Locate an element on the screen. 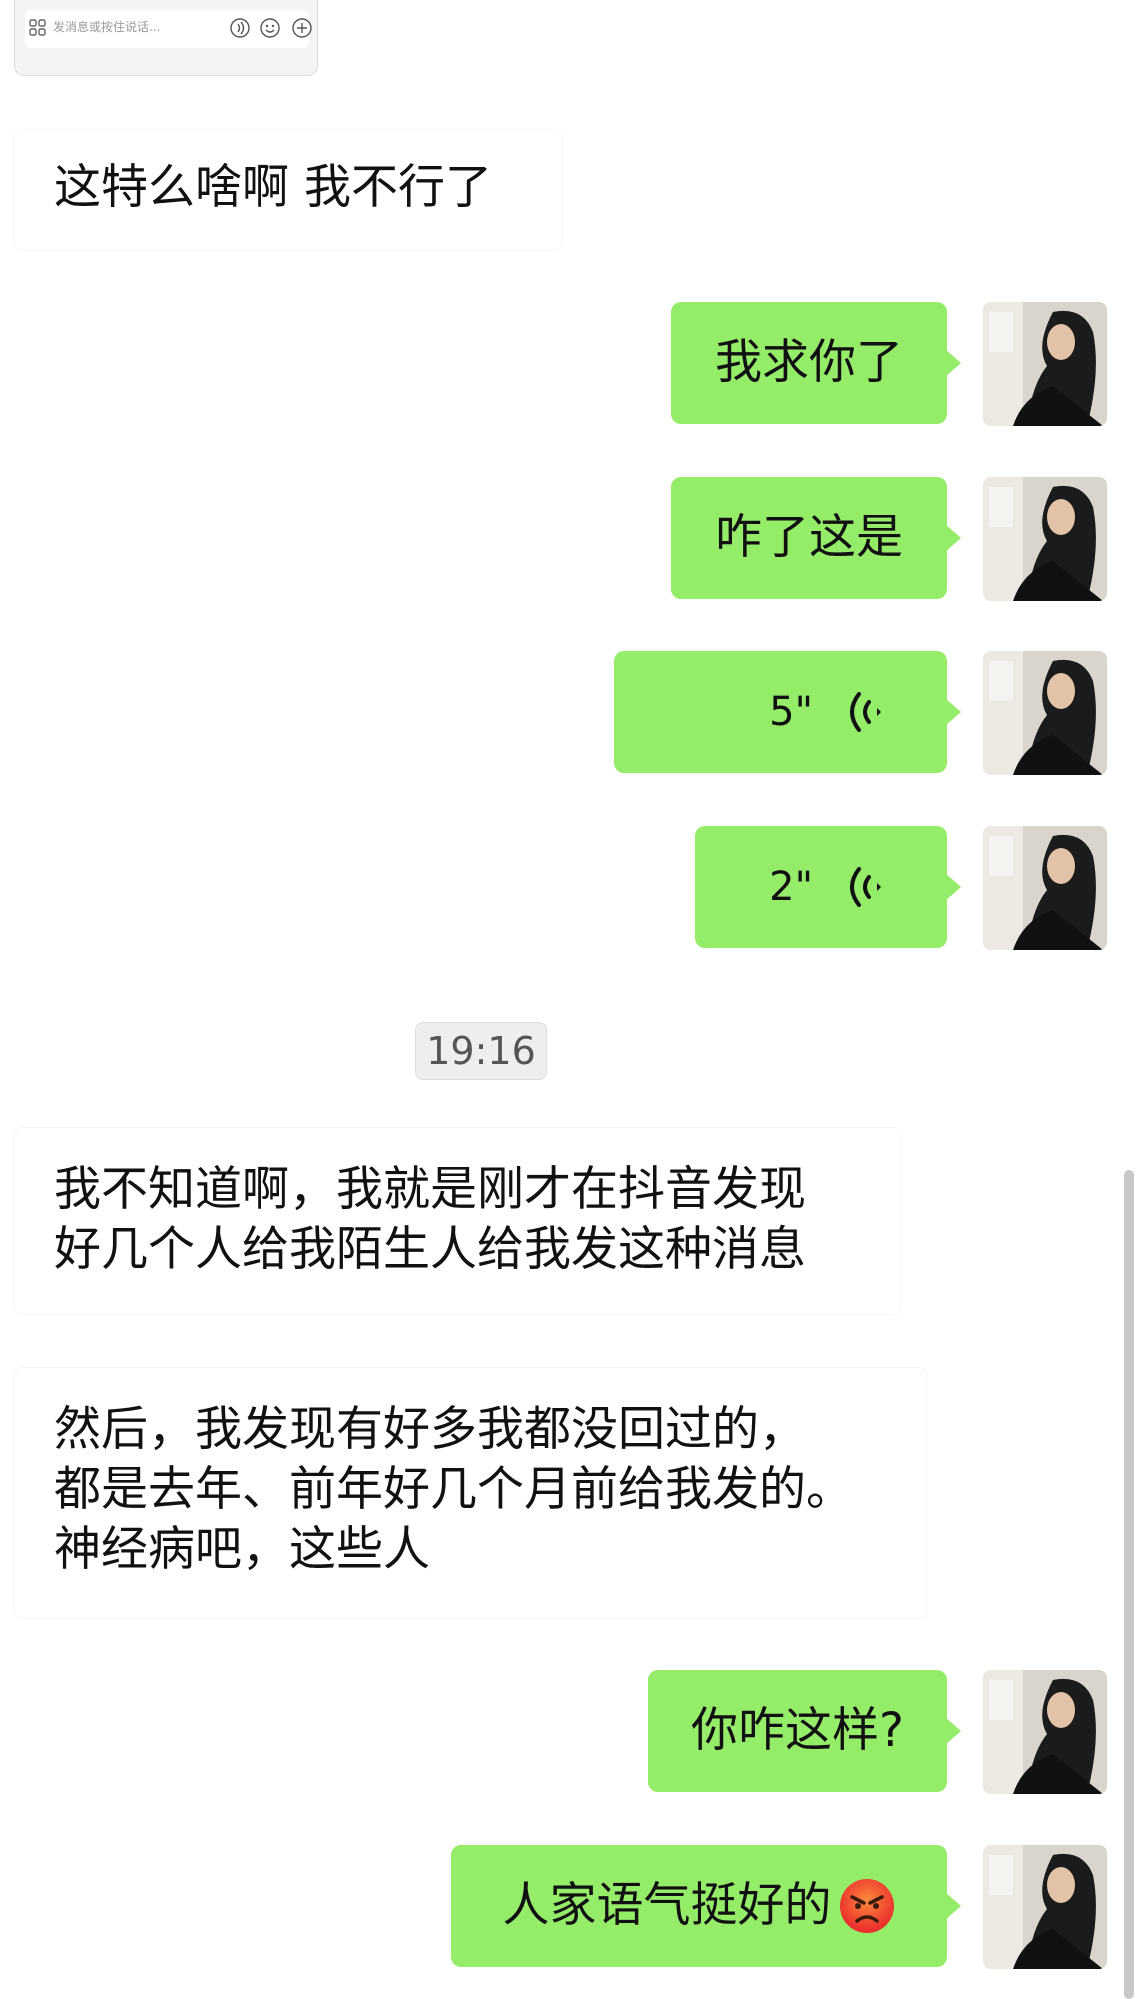 The height and width of the screenshot is (1999, 1140). timestamp: 19:16 is located at coordinates (481, 1051).